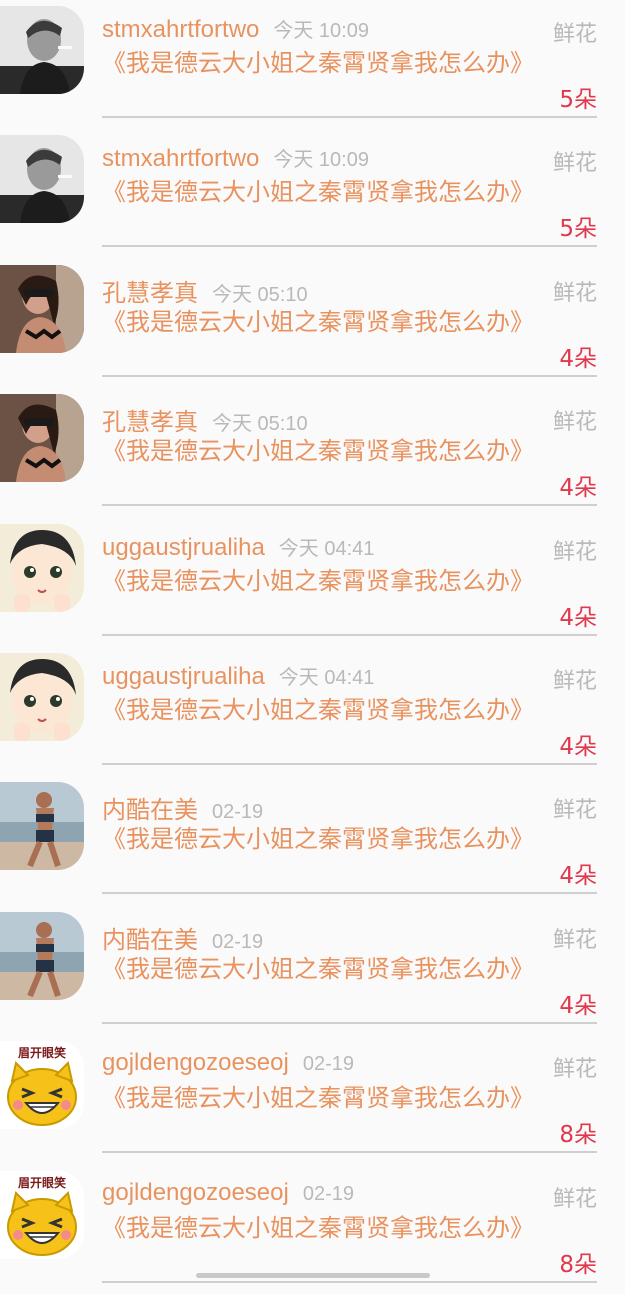 The height and width of the screenshot is (1294, 625). Describe the element at coordinates (313, 1275) in the screenshot. I see `home-indicator` at that location.